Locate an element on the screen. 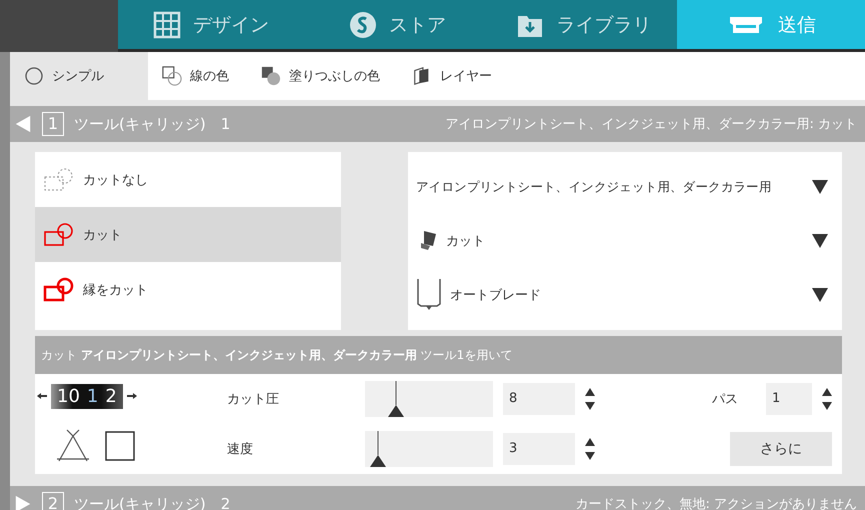  more-button: さらに is located at coordinates (781, 449).